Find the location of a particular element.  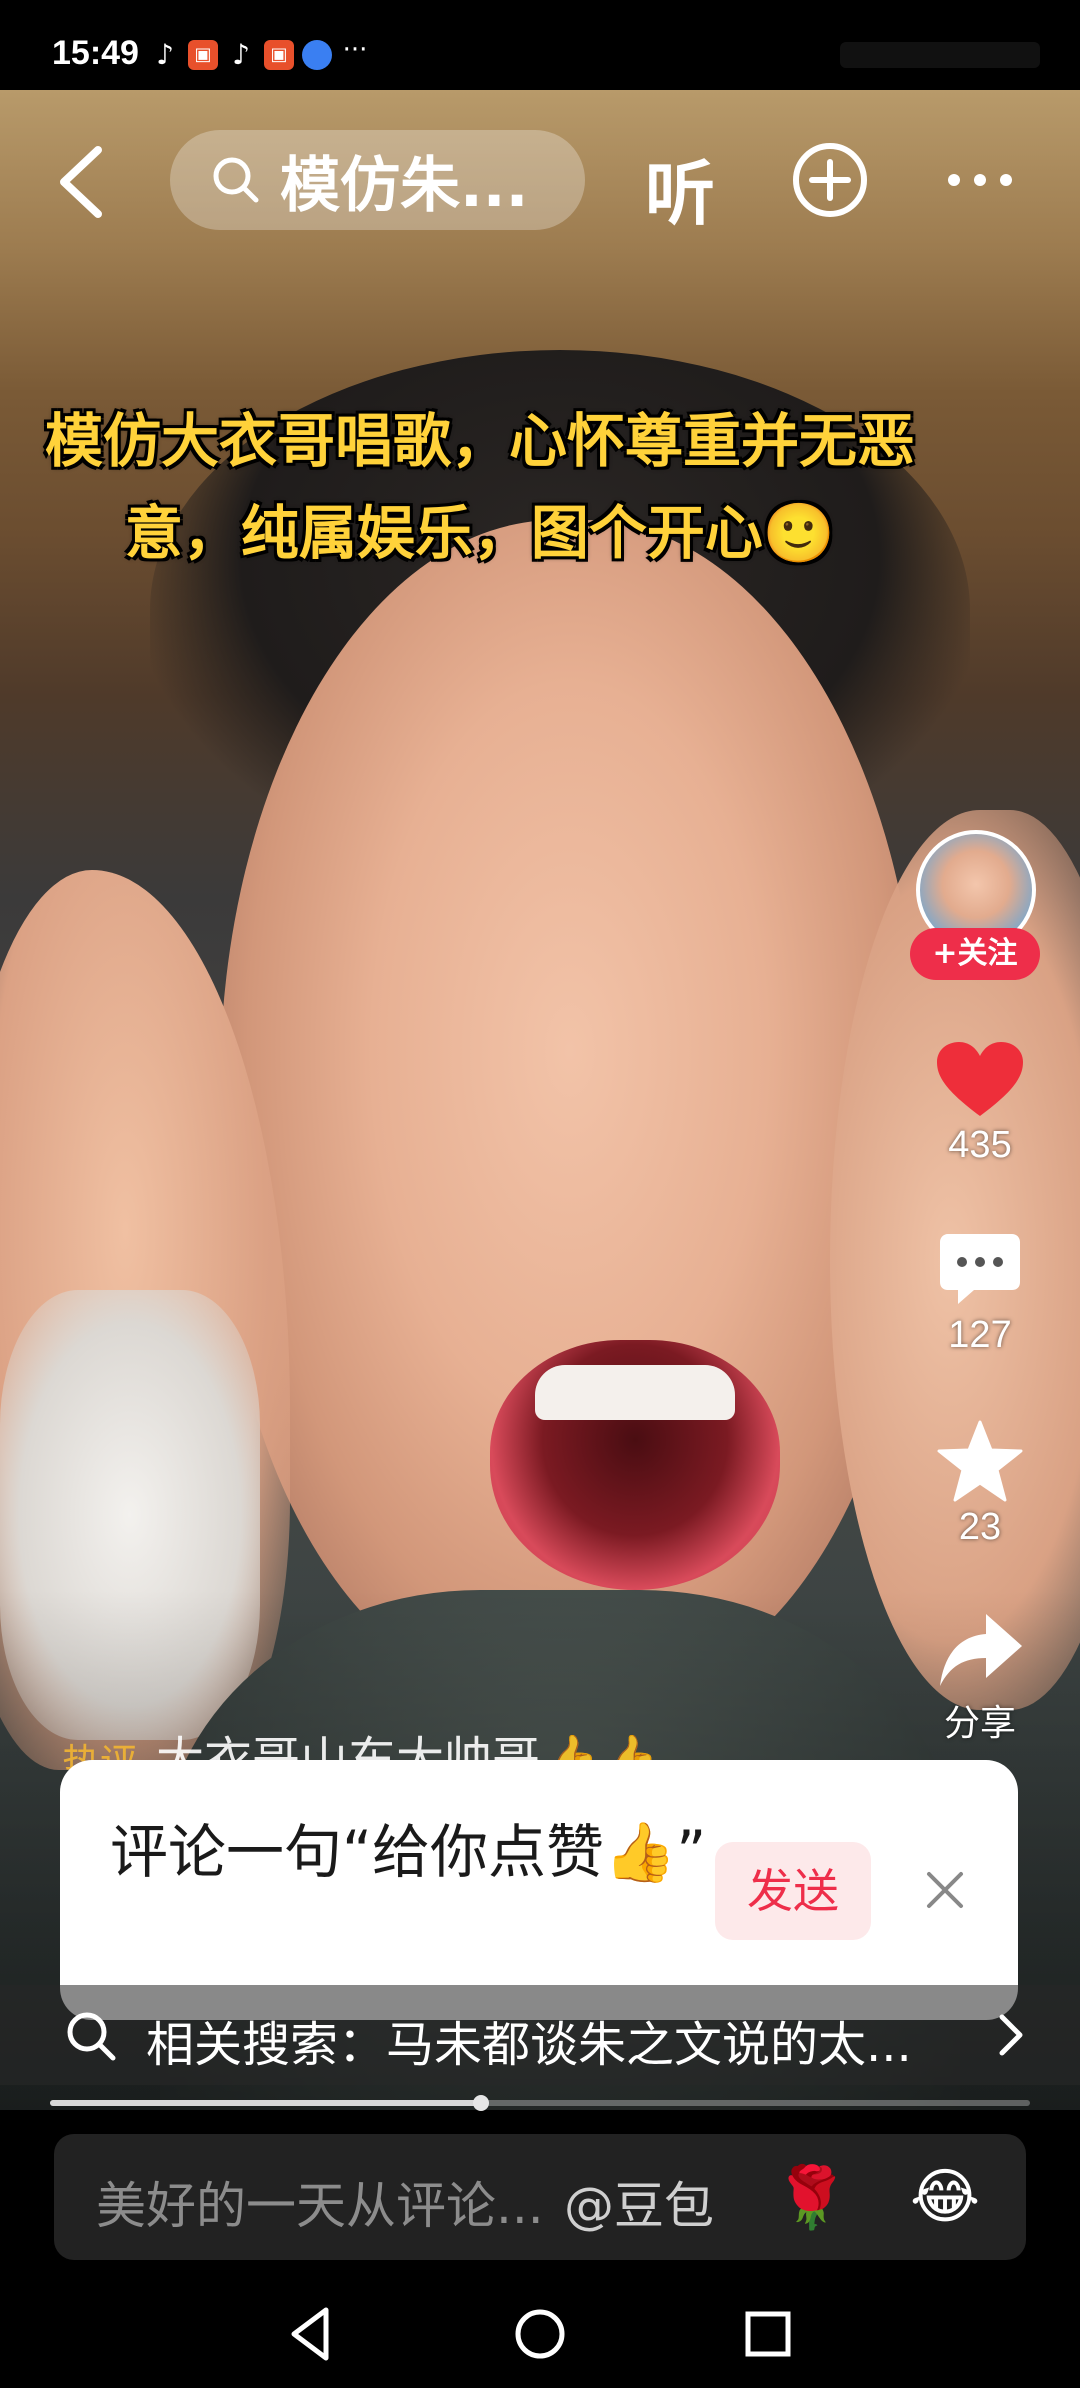

top-nav: 模仿朱... 听 is located at coordinates (540, 182).